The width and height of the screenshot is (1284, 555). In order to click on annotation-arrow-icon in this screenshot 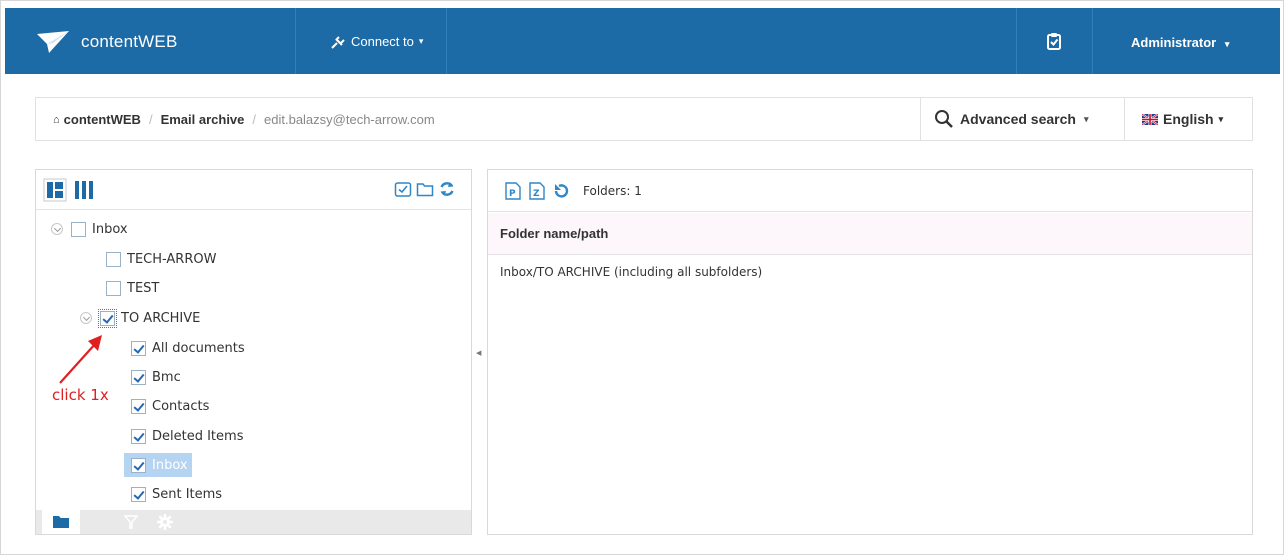, I will do `click(80, 359)`.